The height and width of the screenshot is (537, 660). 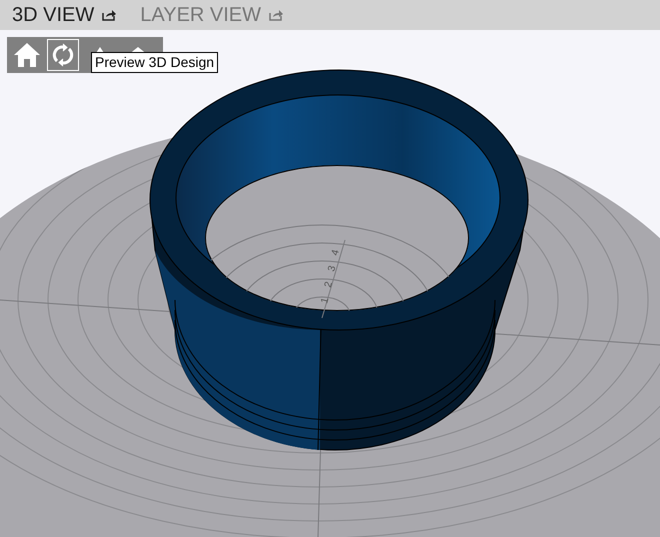 What do you see at coordinates (328, 284) in the screenshot?
I see `scale-label: 2` at bounding box center [328, 284].